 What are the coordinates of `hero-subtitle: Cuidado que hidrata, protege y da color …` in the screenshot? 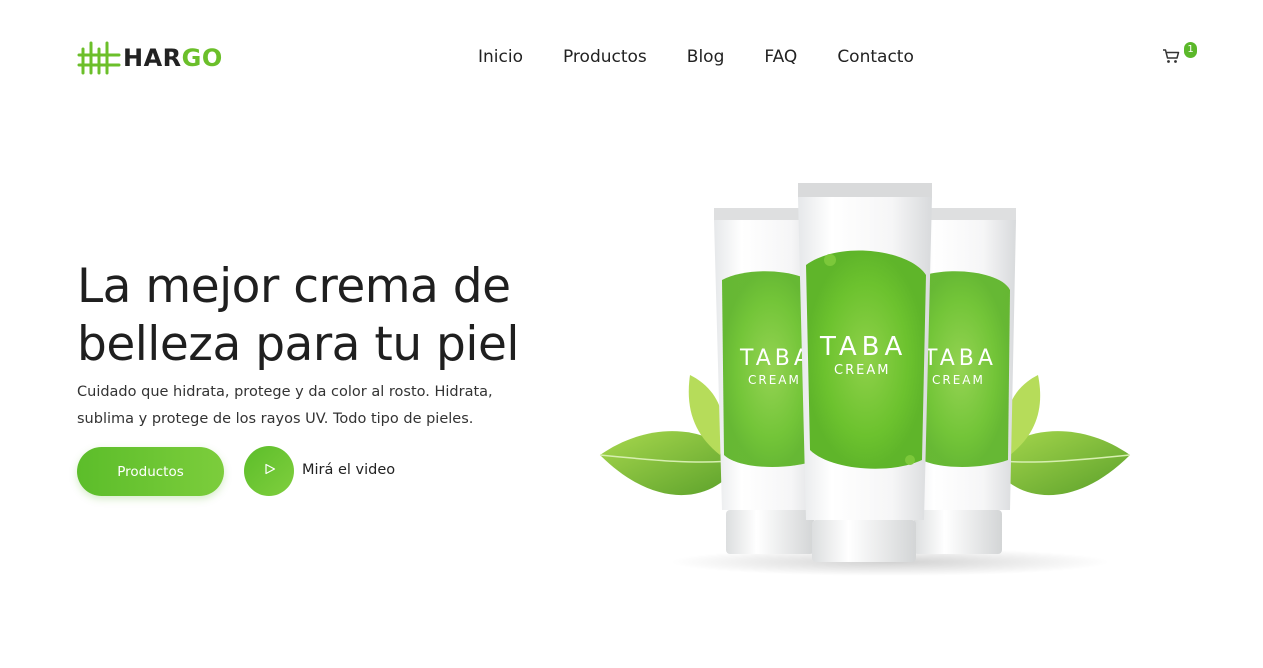 It's located at (285, 405).